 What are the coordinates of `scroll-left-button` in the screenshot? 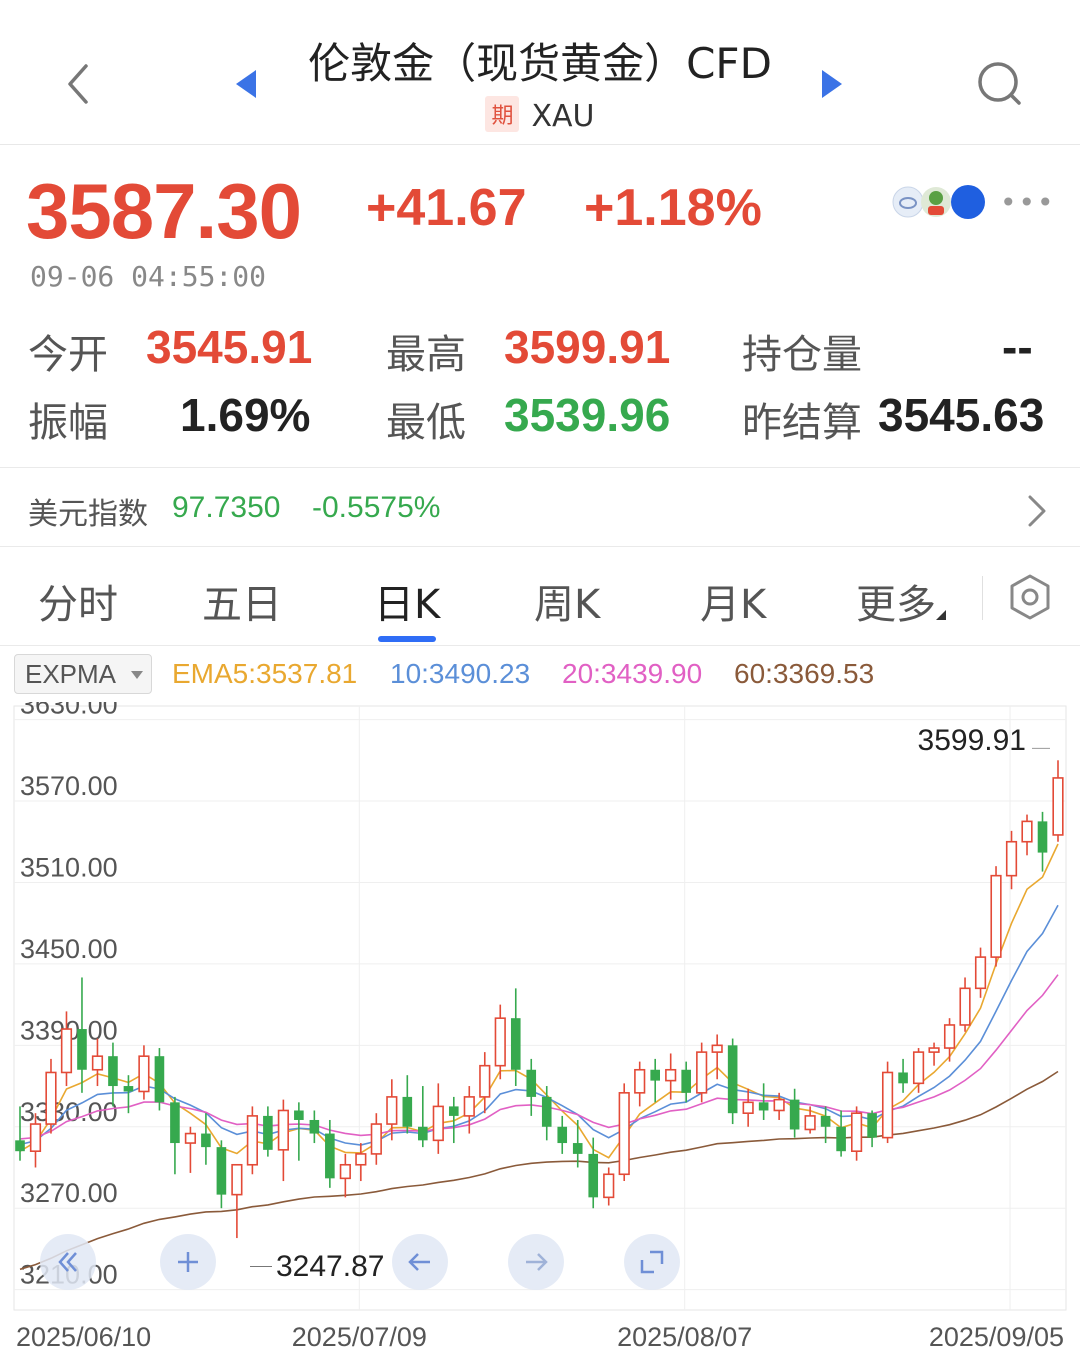 It's located at (420, 1262).